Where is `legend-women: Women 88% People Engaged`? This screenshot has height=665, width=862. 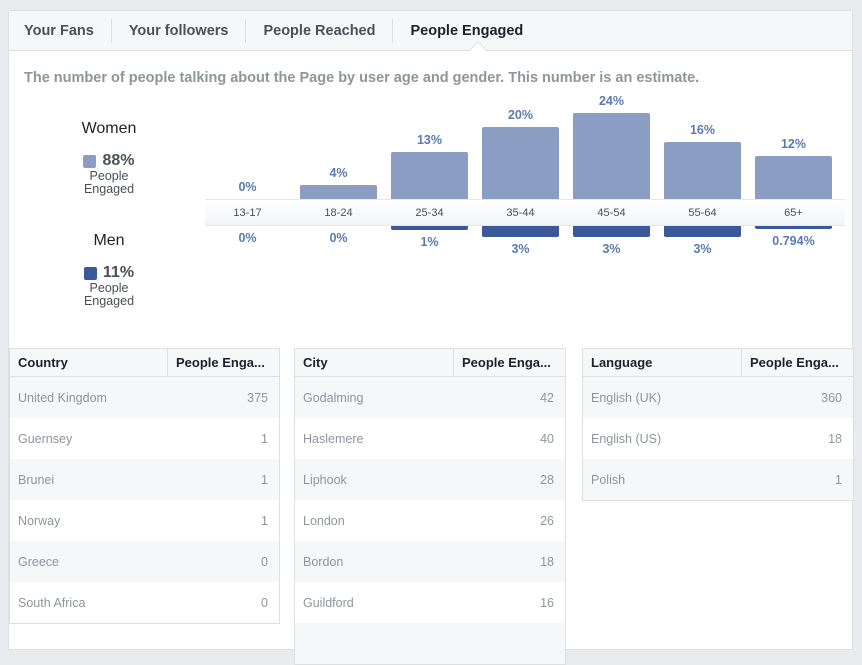 legend-women: Women 88% People Engaged is located at coordinates (109, 158).